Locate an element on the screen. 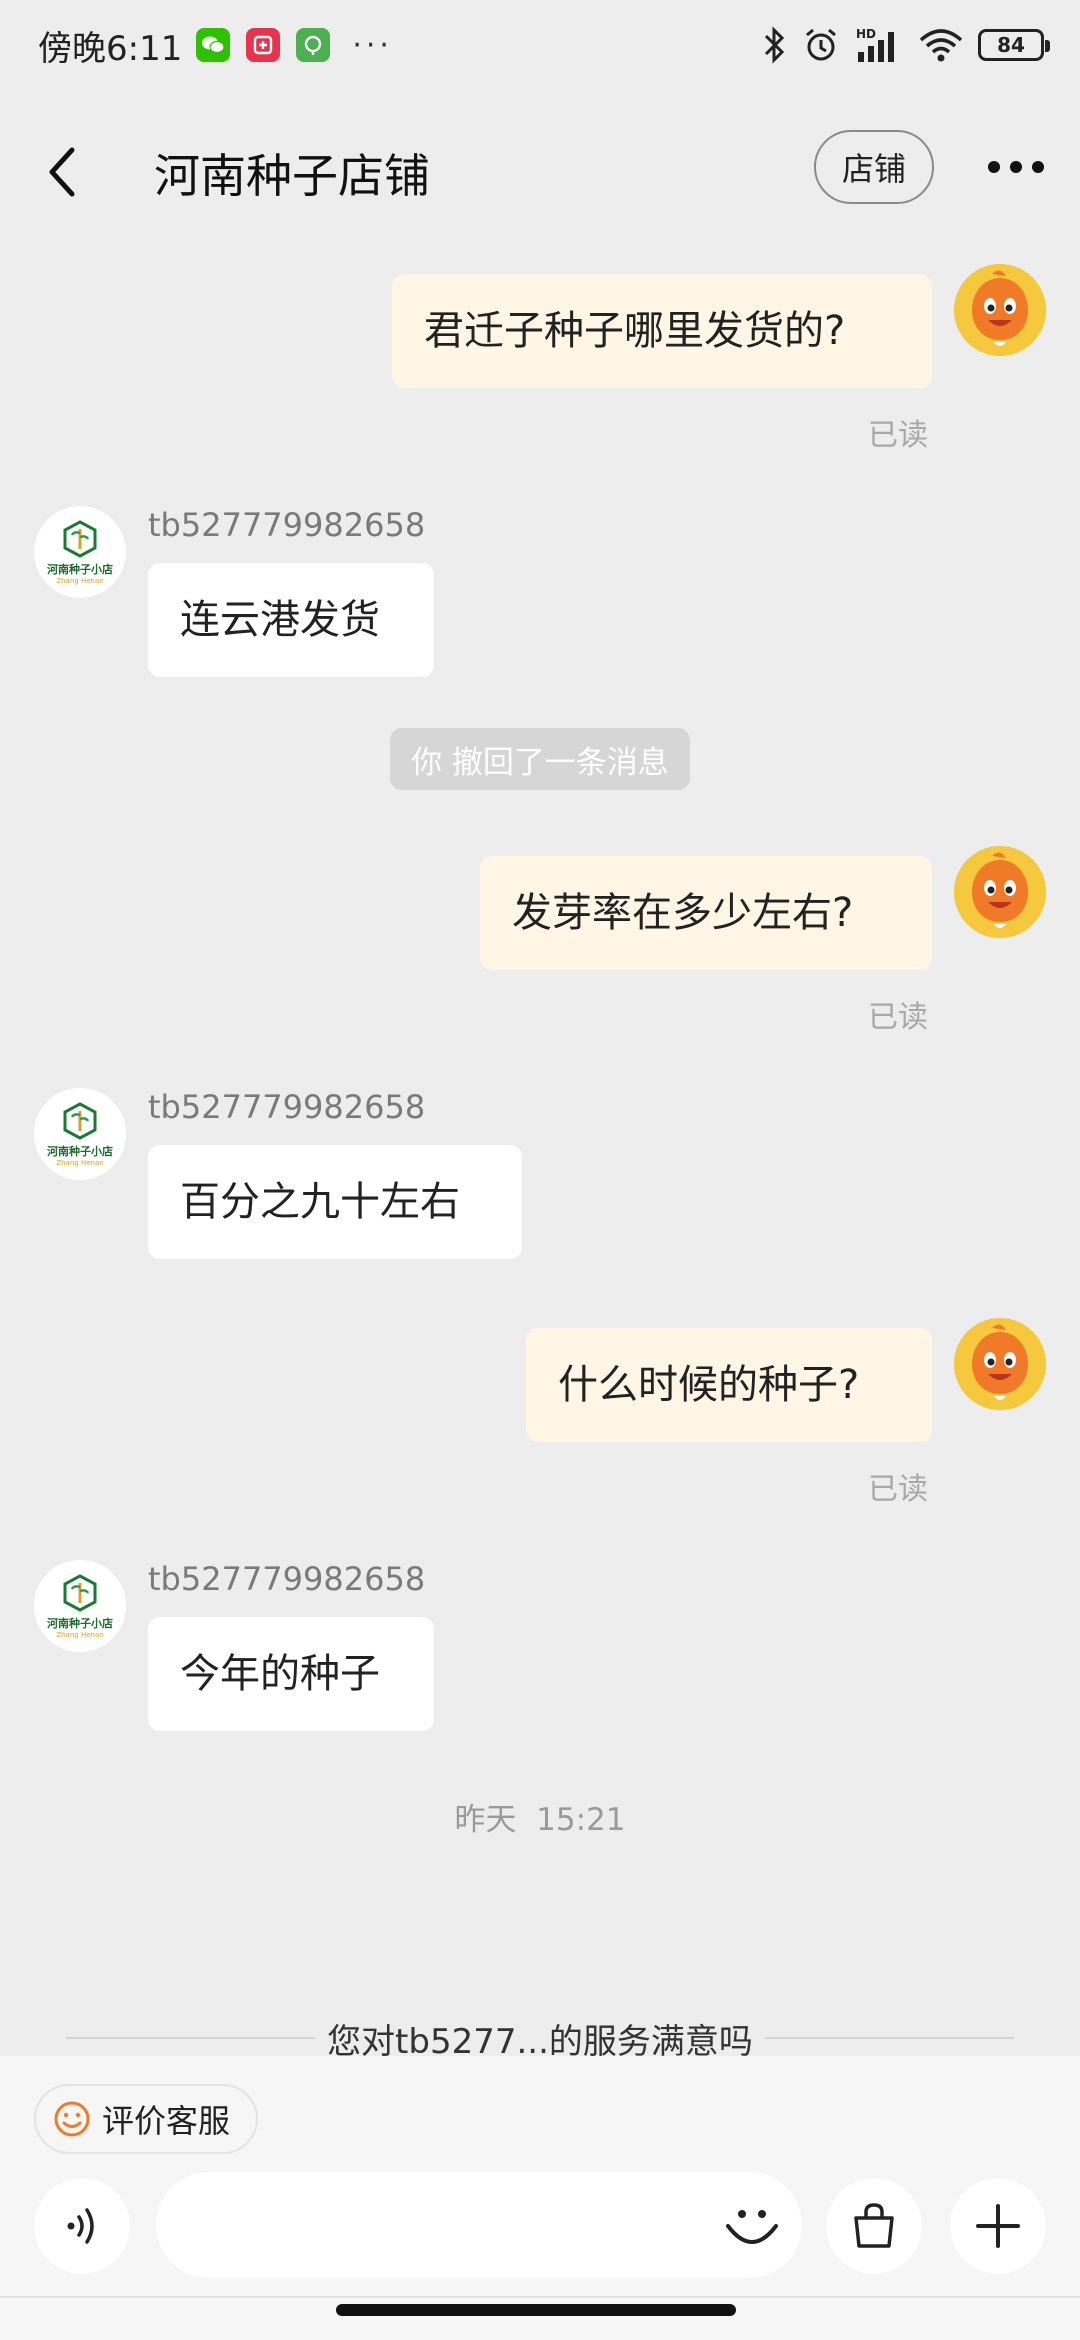 The image size is (1080, 2340). add-more-button is located at coordinates (998, 2226).